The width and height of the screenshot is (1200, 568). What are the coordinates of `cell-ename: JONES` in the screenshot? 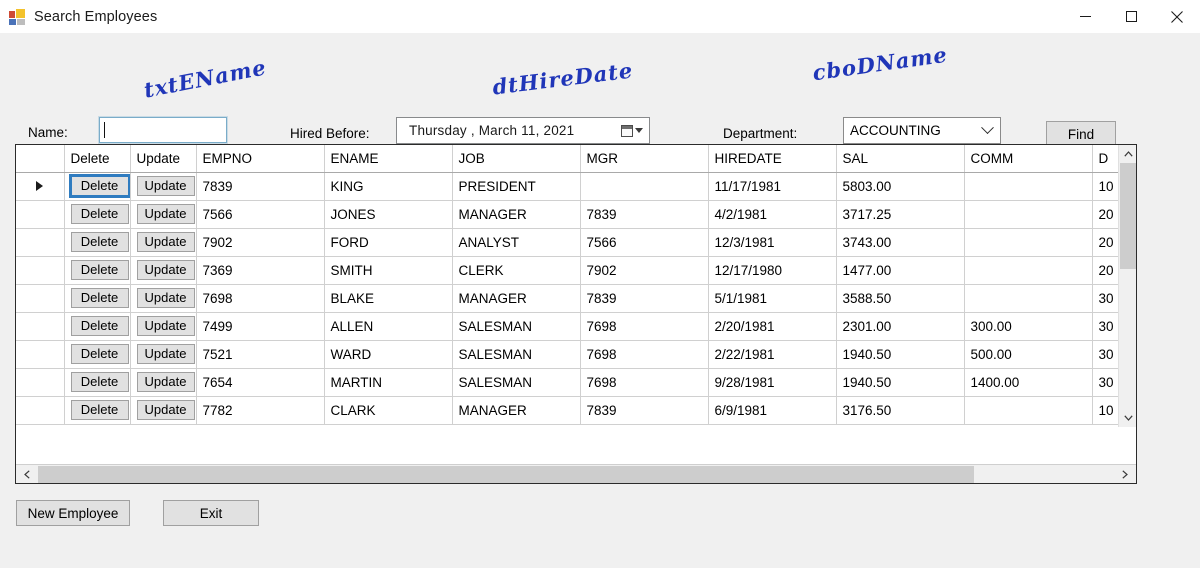 It's located at (388, 214).